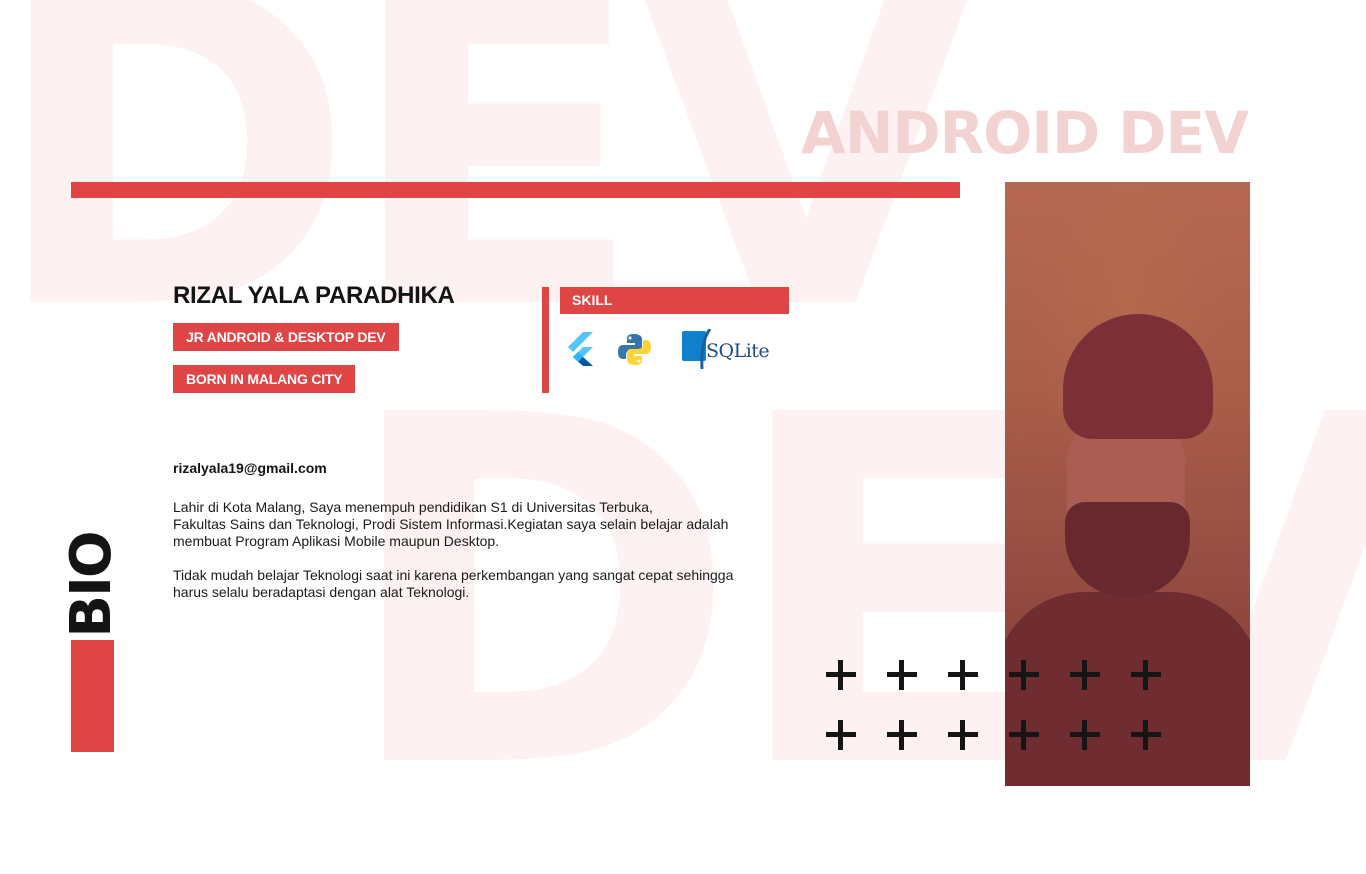 This screenshot has width=1366, height=874. Describe the element at coordinates (580, 349) in the screenshot. I see `flutter-icon` at that location.